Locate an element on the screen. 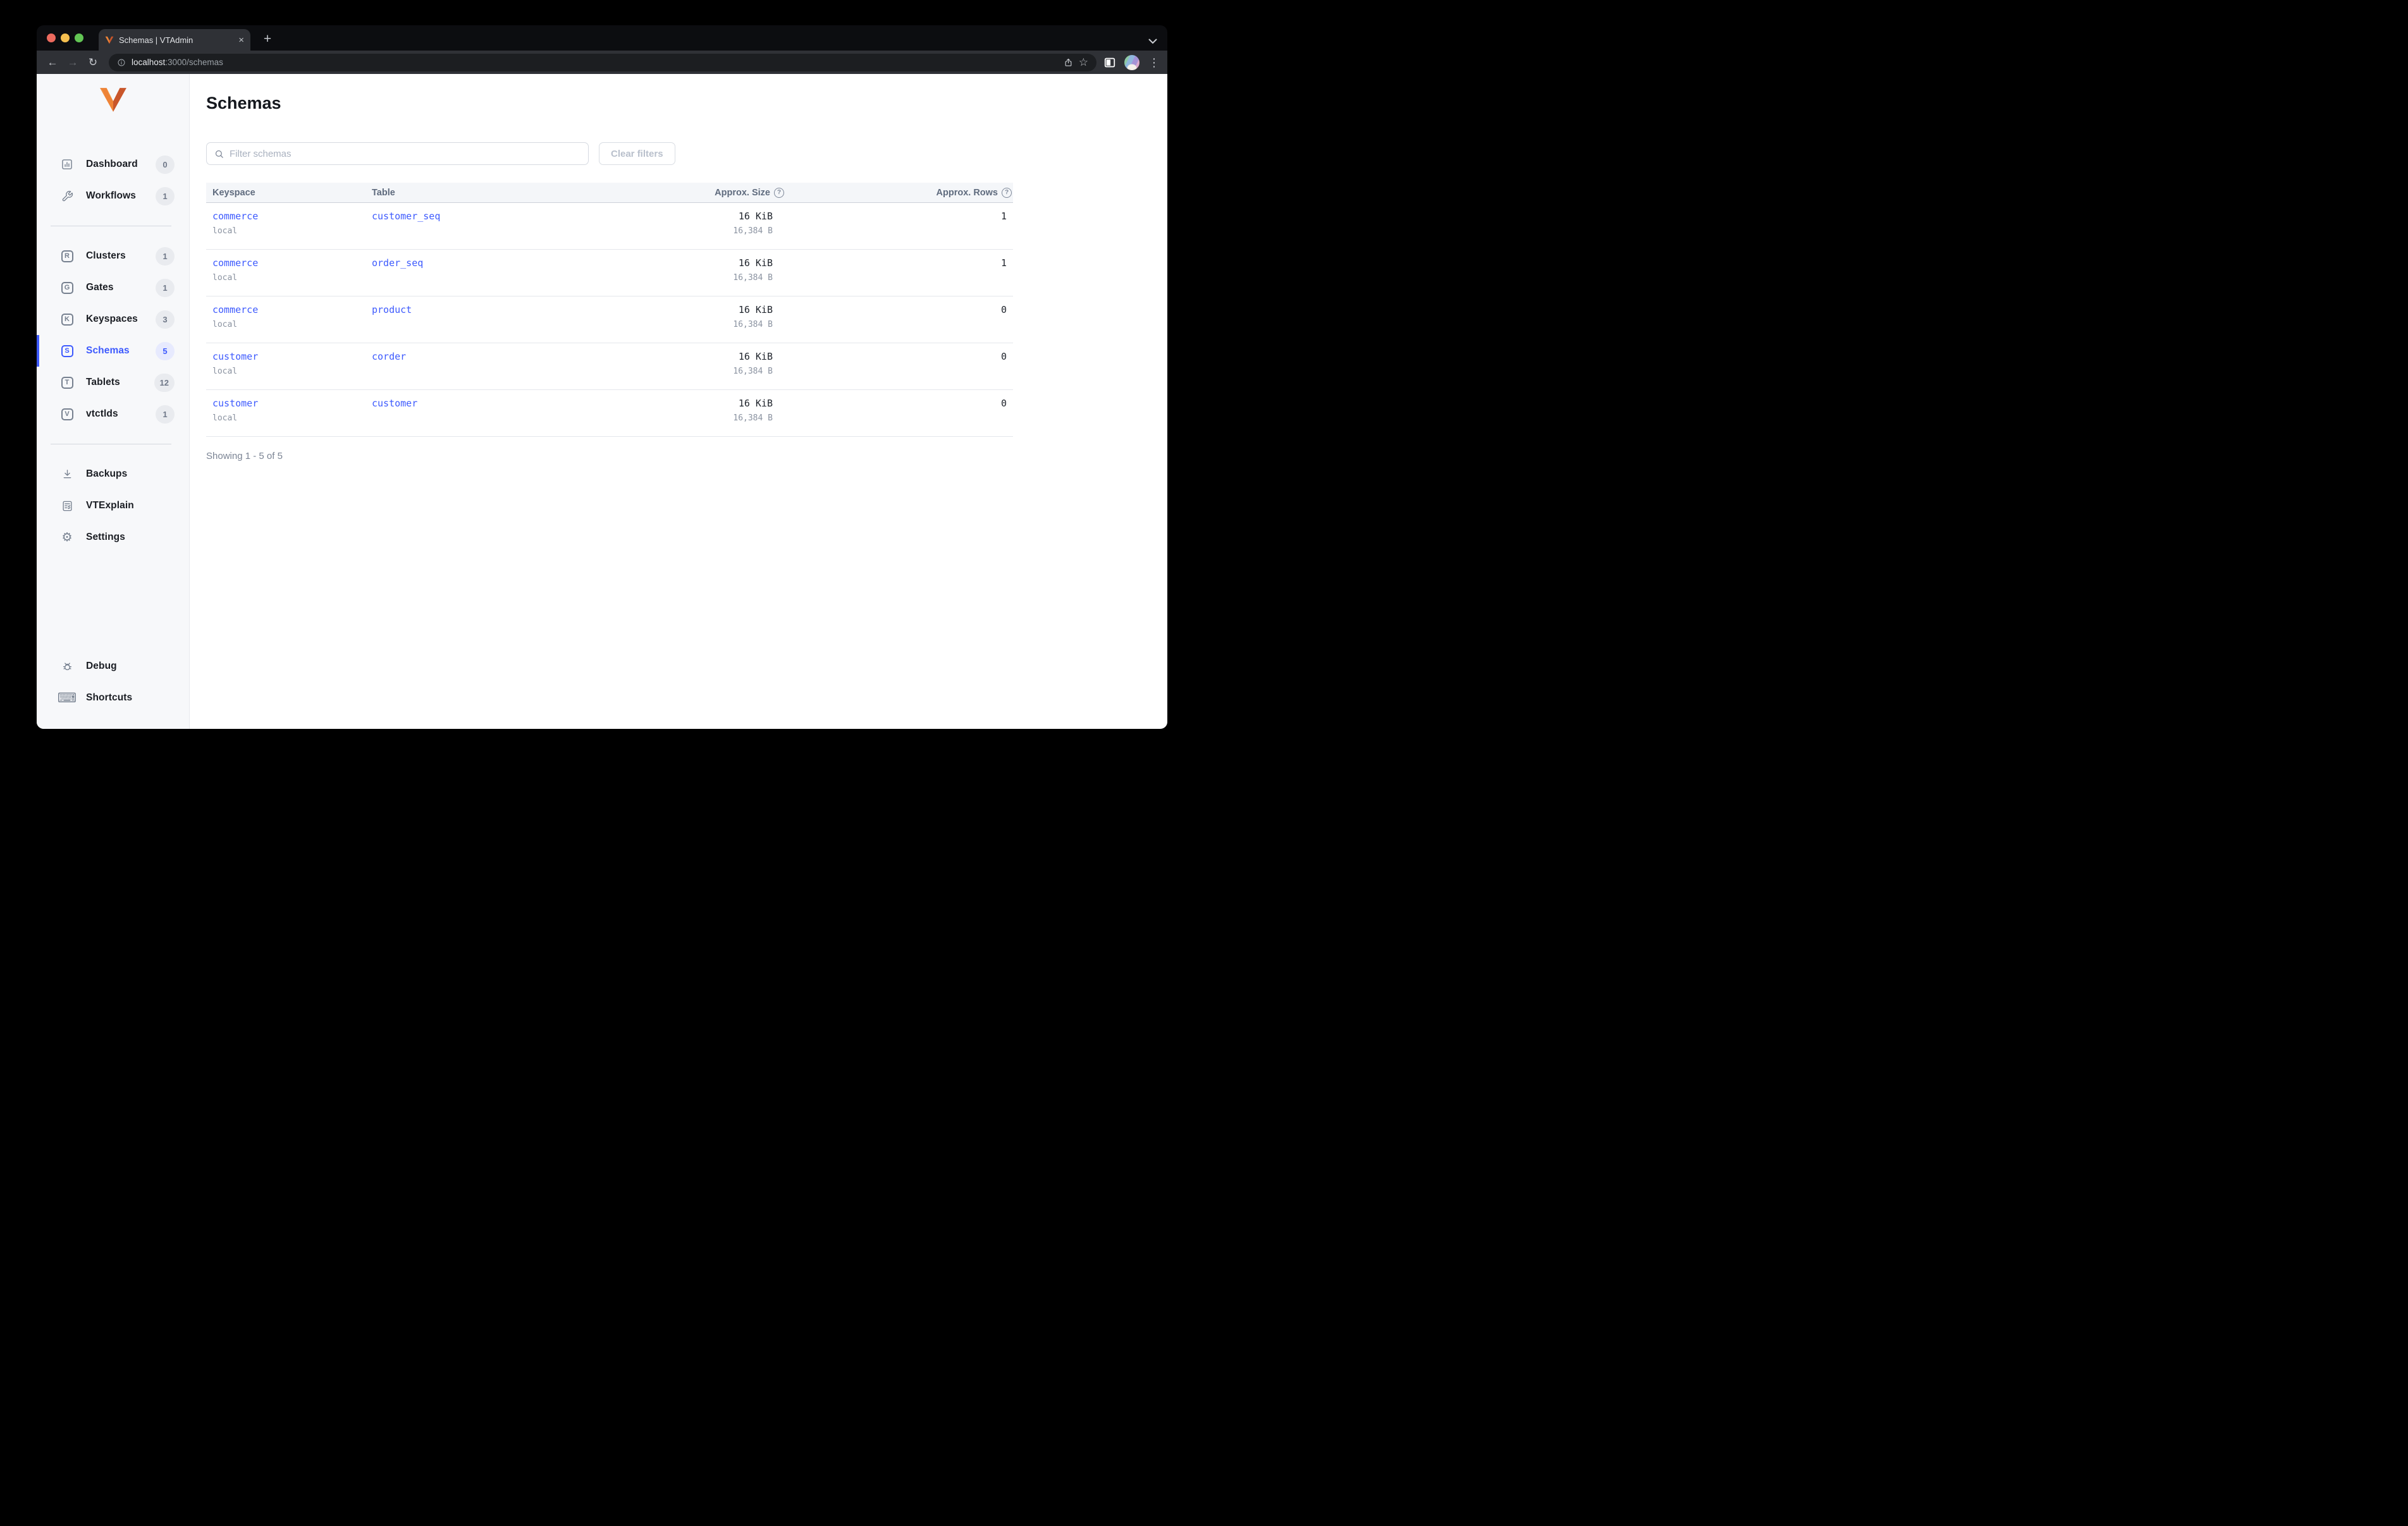 The image size is (2408, 1526). address-bar: localhost:3000/schemas ☆ is located at coordinates (602, 62).